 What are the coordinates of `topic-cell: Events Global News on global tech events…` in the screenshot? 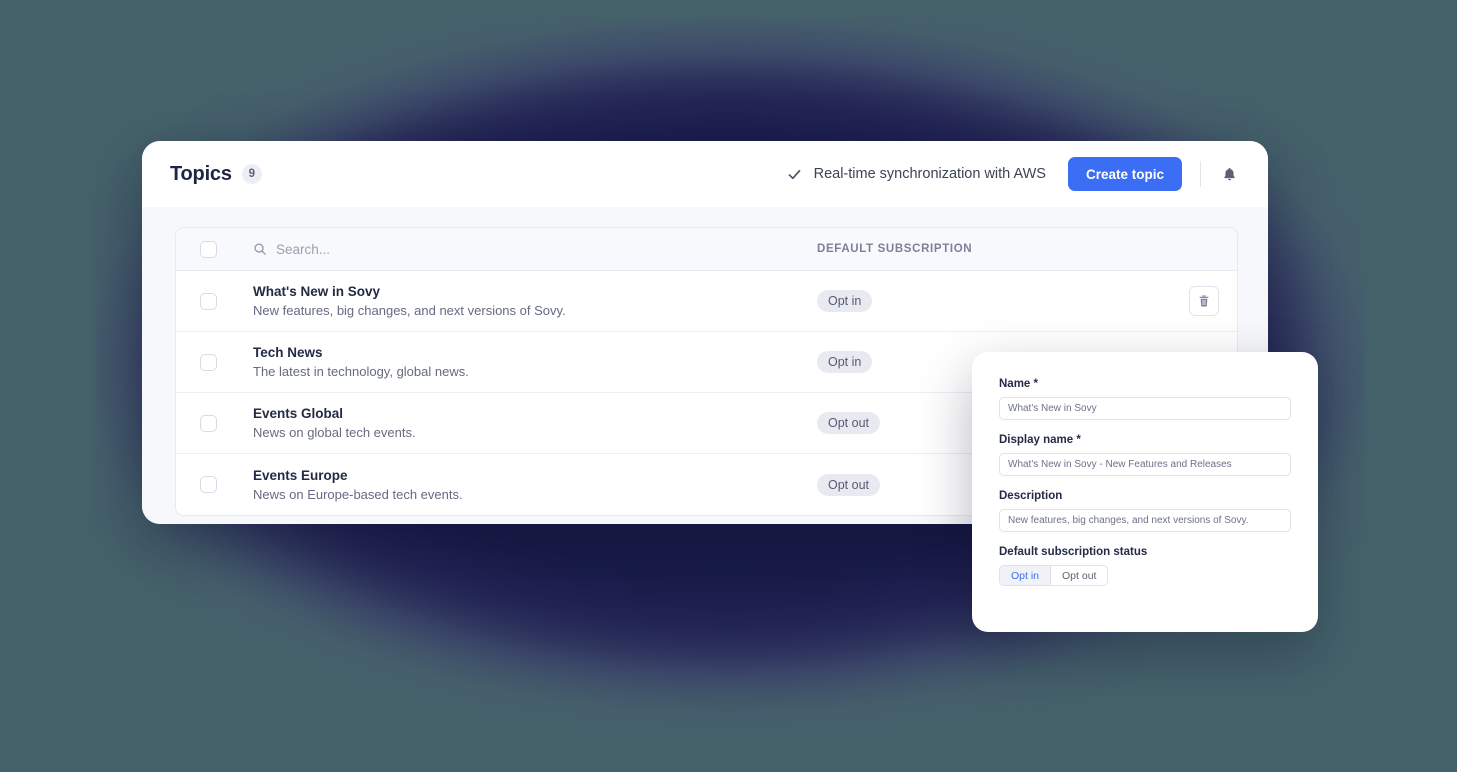 It's located at (529, 423).